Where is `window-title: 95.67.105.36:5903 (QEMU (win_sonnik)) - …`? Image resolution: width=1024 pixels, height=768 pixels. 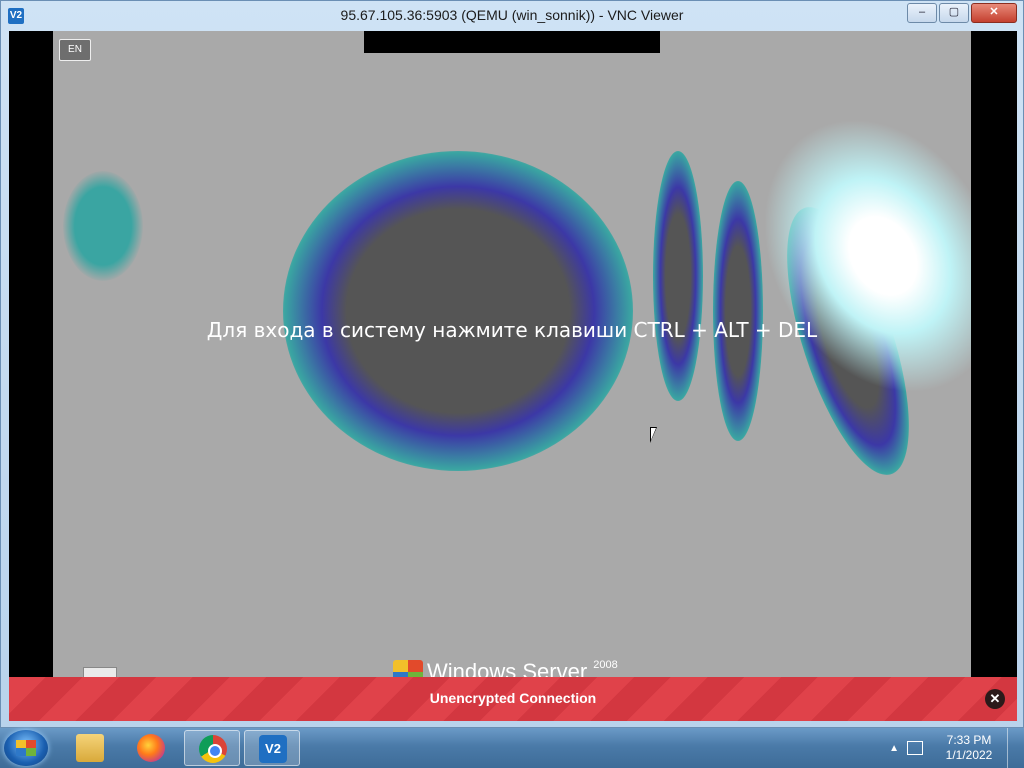
window-title: 95.67.105.36:5903 (QEMU (win_sonnik)) - … is located at coordinates (512, 15).